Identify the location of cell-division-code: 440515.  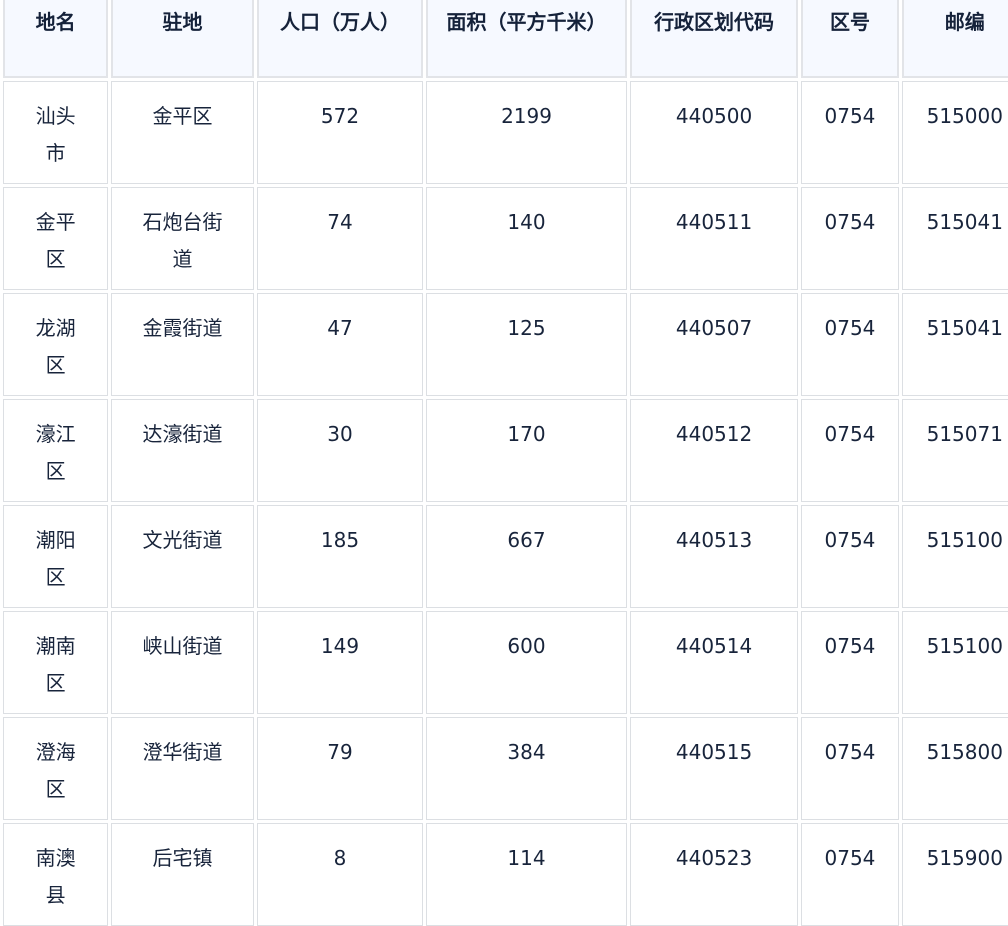
(714, 768).